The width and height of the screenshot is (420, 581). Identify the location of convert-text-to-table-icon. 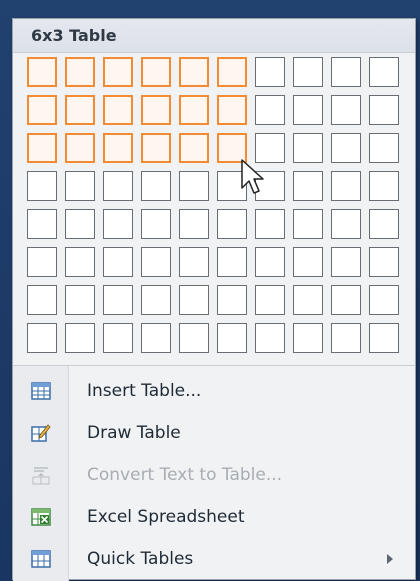
(41, 475).